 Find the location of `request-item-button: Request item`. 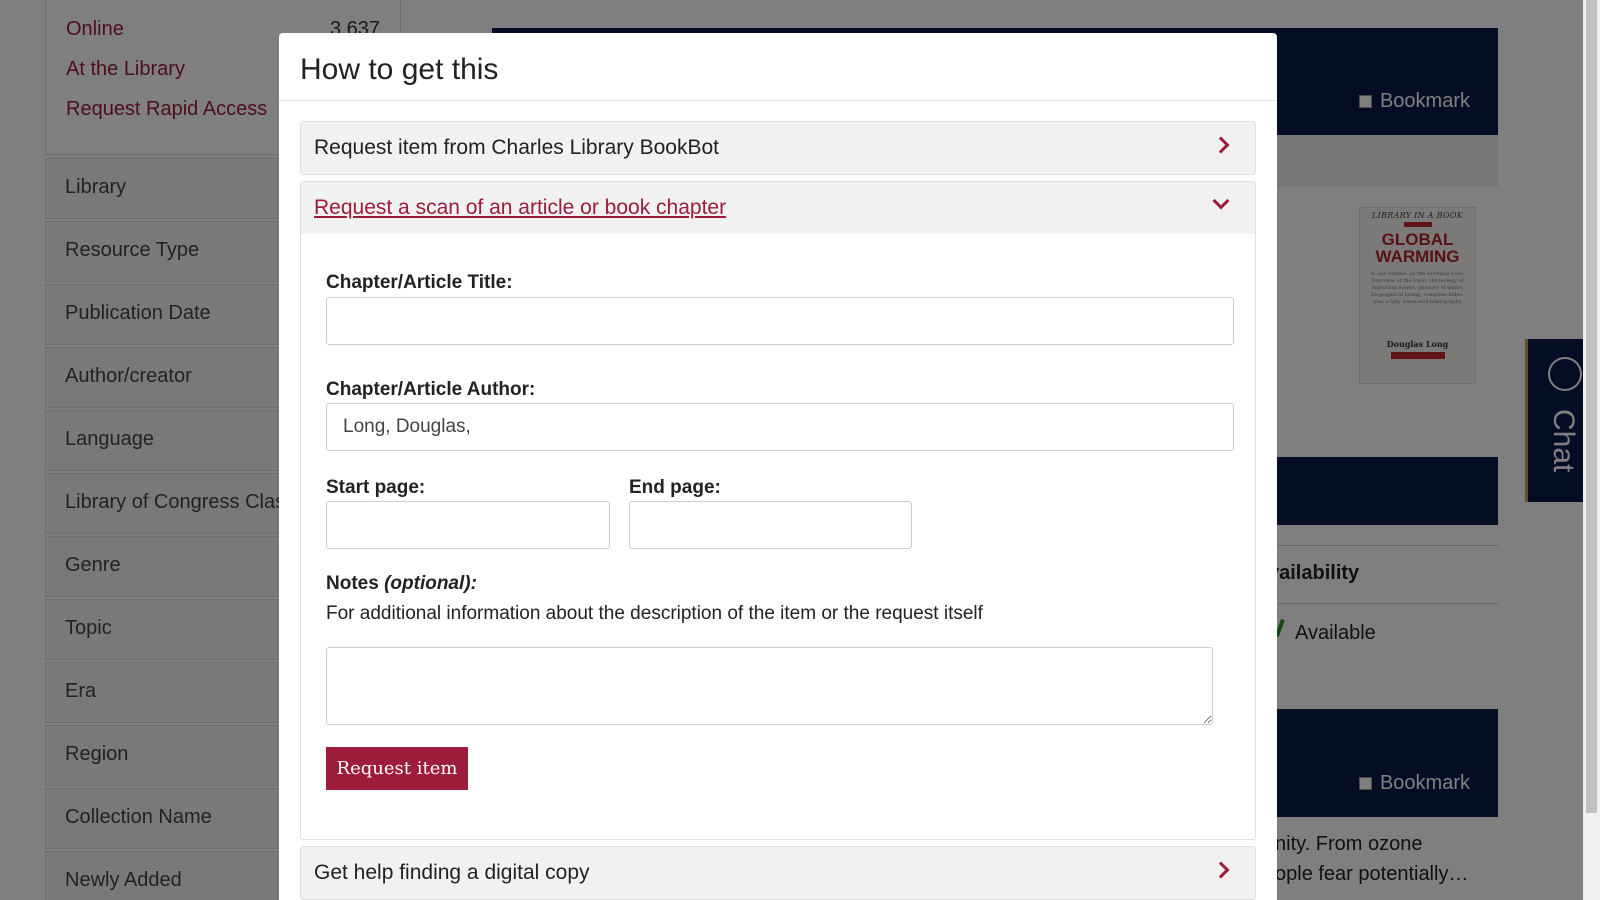

request-item-button: Request item is located at coordinates (397, 768).